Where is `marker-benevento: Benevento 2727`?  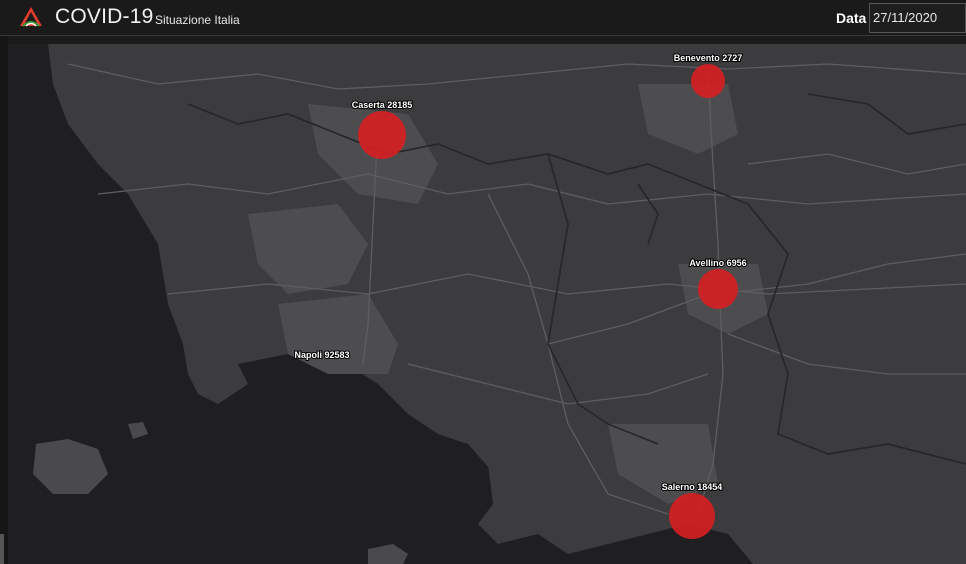
marker-benevento: Benevento 2727 is located at coordinates (708, 75).